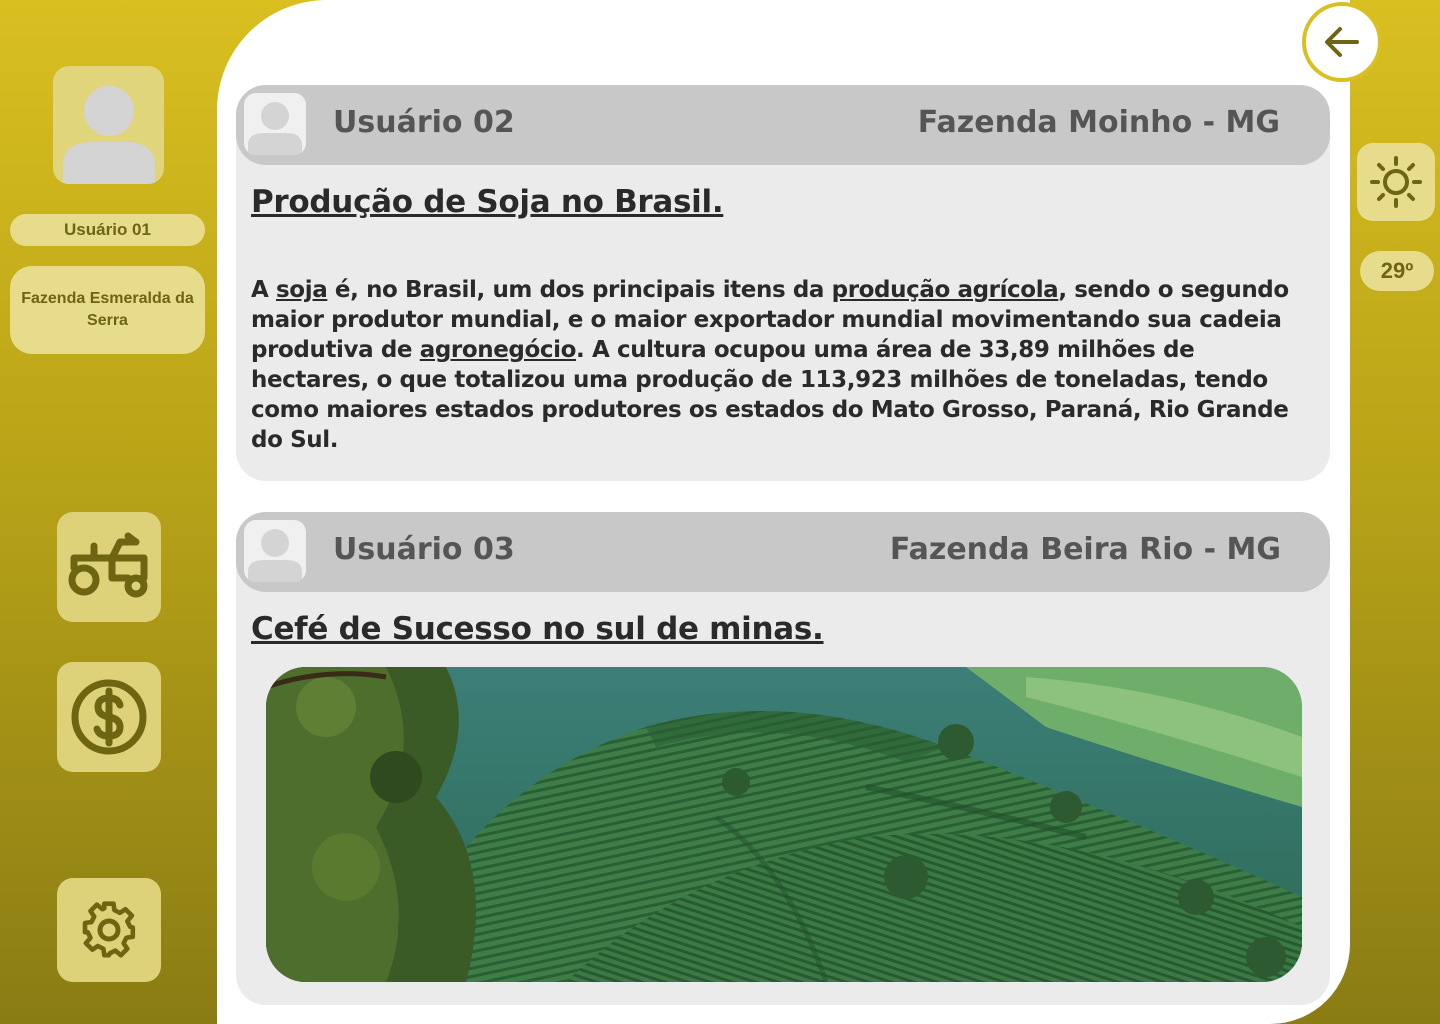 The width and height of the screenshot is (1440, 1024). I want to click on tractor-icon, so click(108, 565).